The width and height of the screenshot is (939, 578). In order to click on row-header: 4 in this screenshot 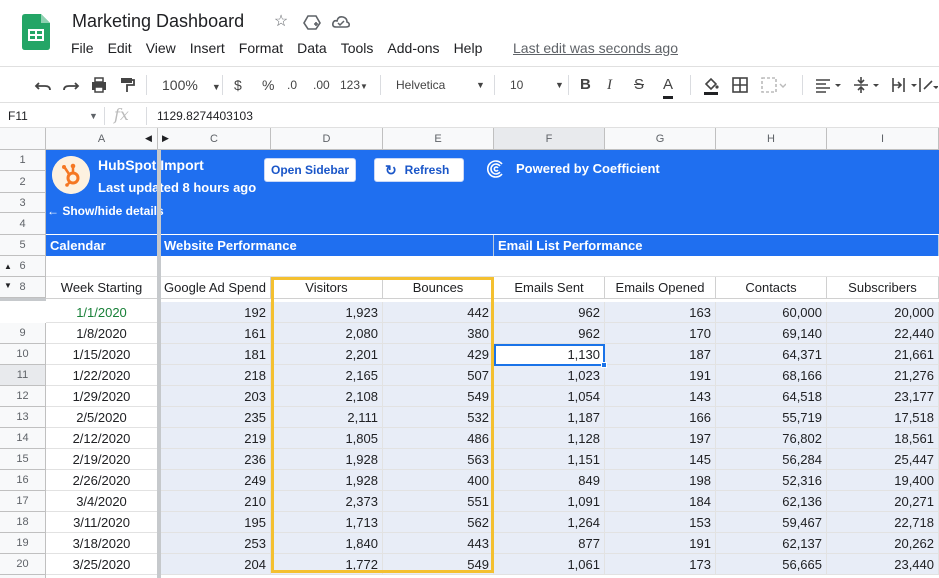, I will do `click(23, 224)`.